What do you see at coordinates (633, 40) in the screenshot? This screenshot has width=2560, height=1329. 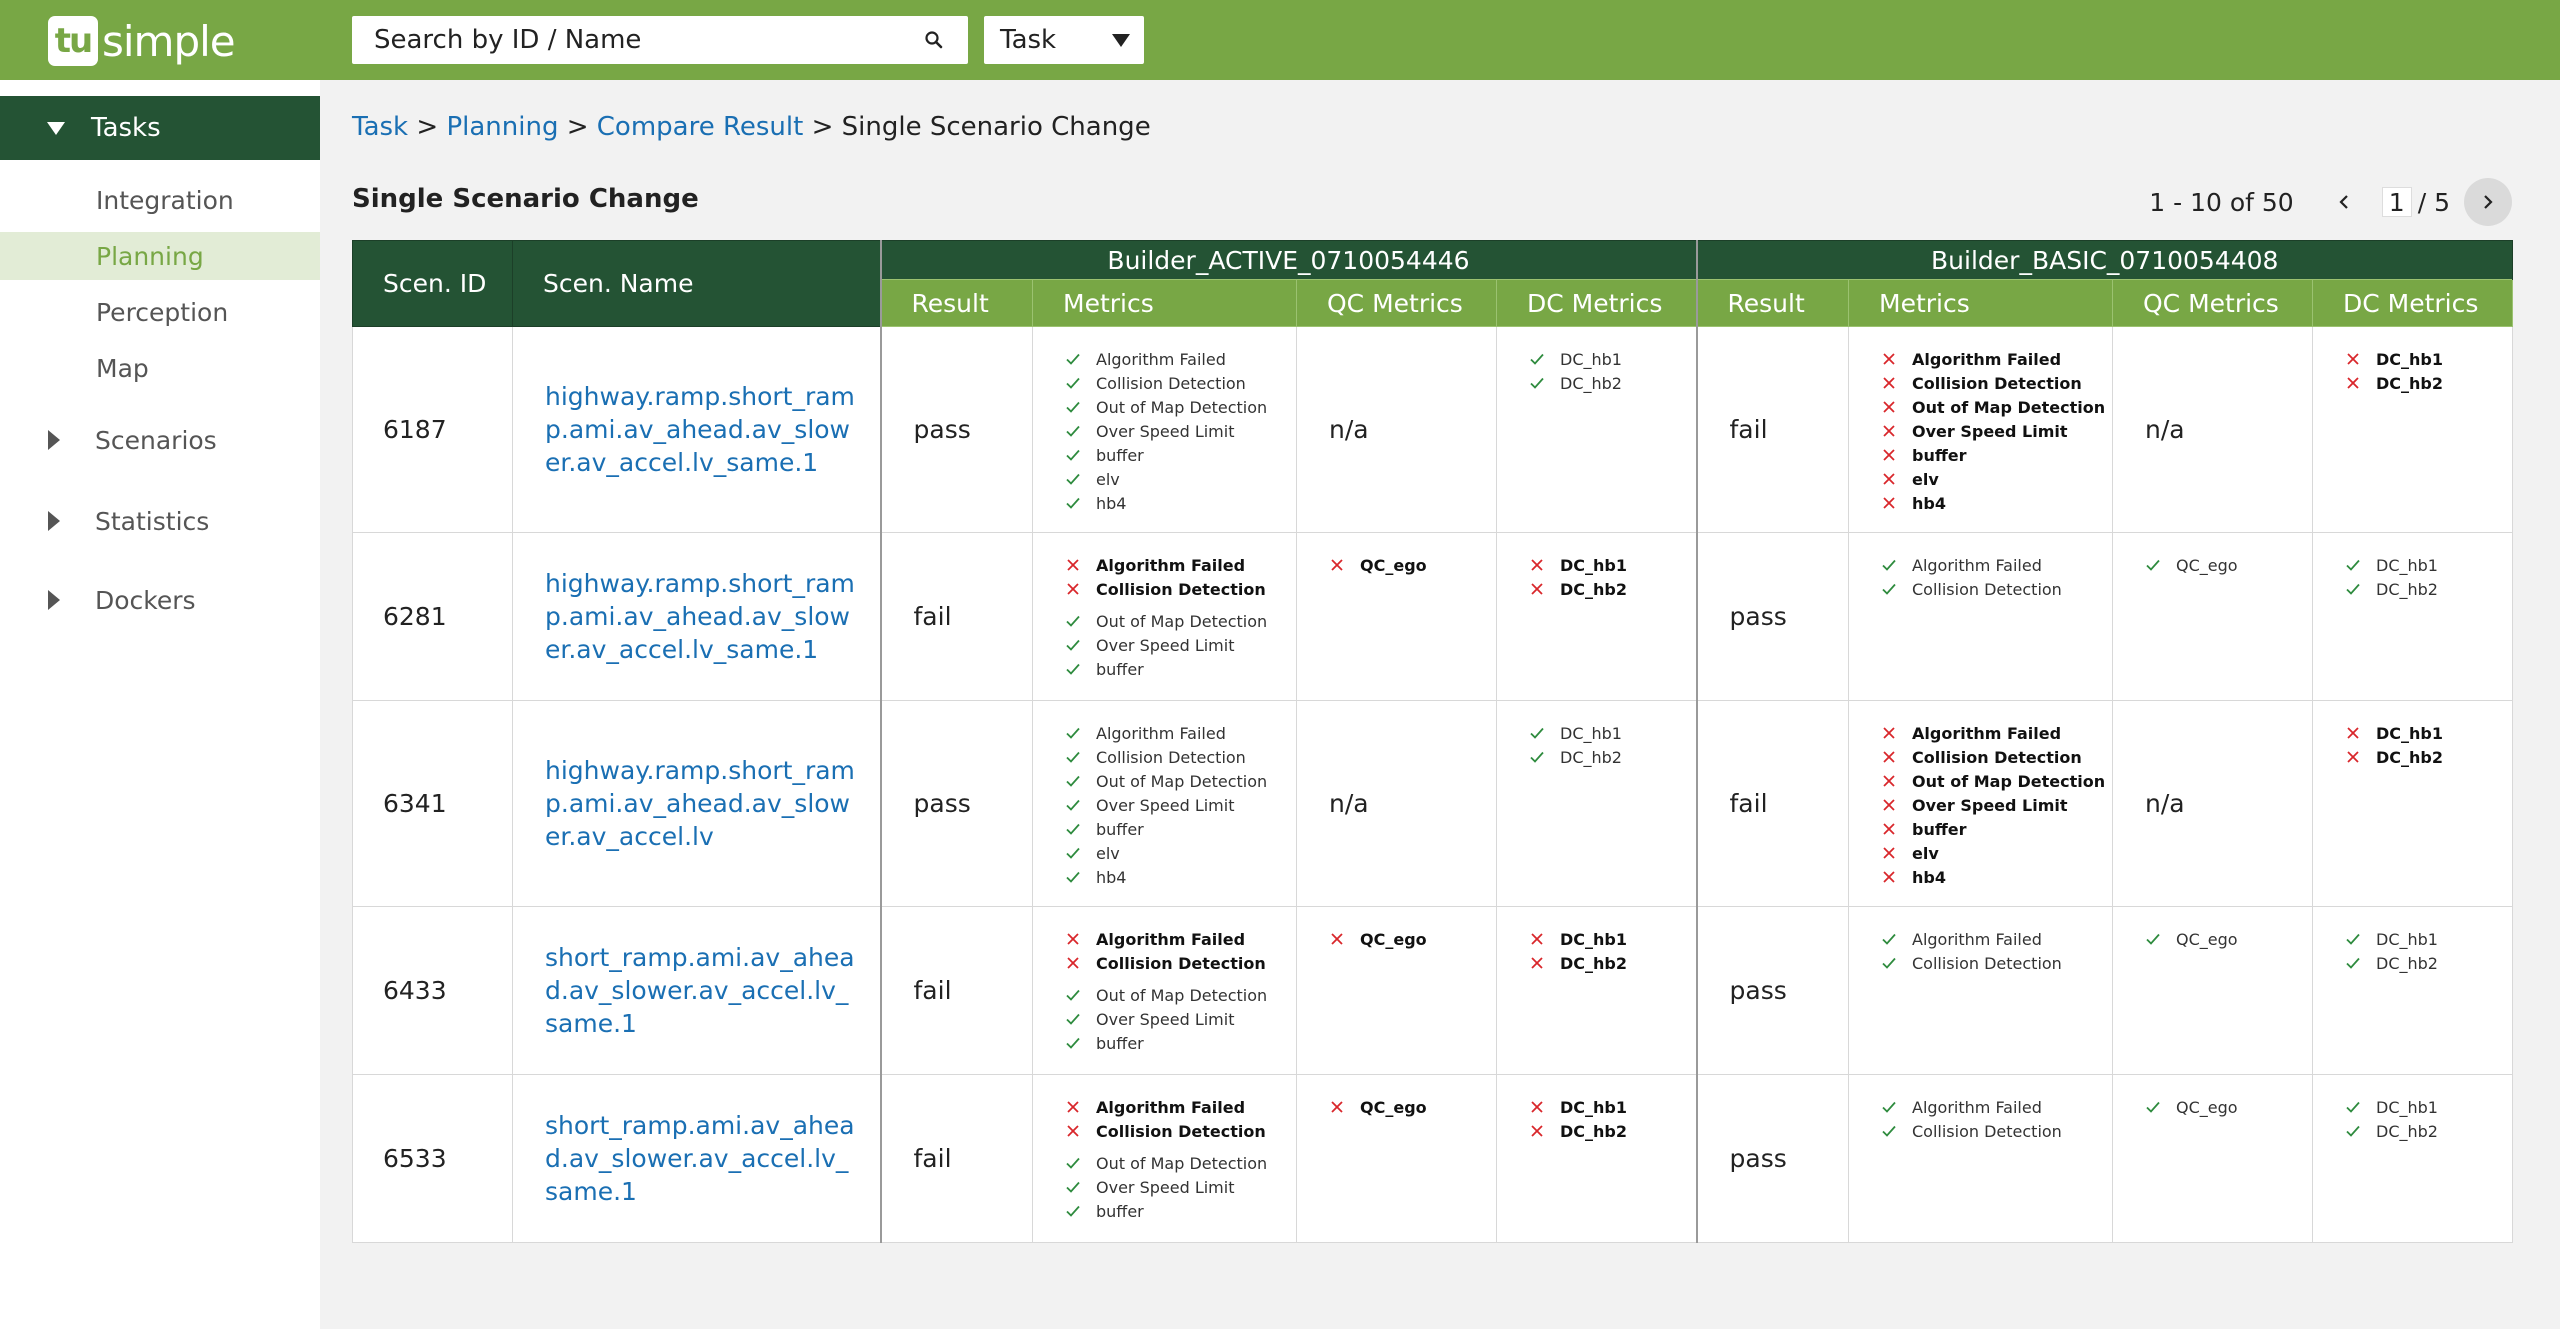 I see `search-input` at bounding box center [633, 40].